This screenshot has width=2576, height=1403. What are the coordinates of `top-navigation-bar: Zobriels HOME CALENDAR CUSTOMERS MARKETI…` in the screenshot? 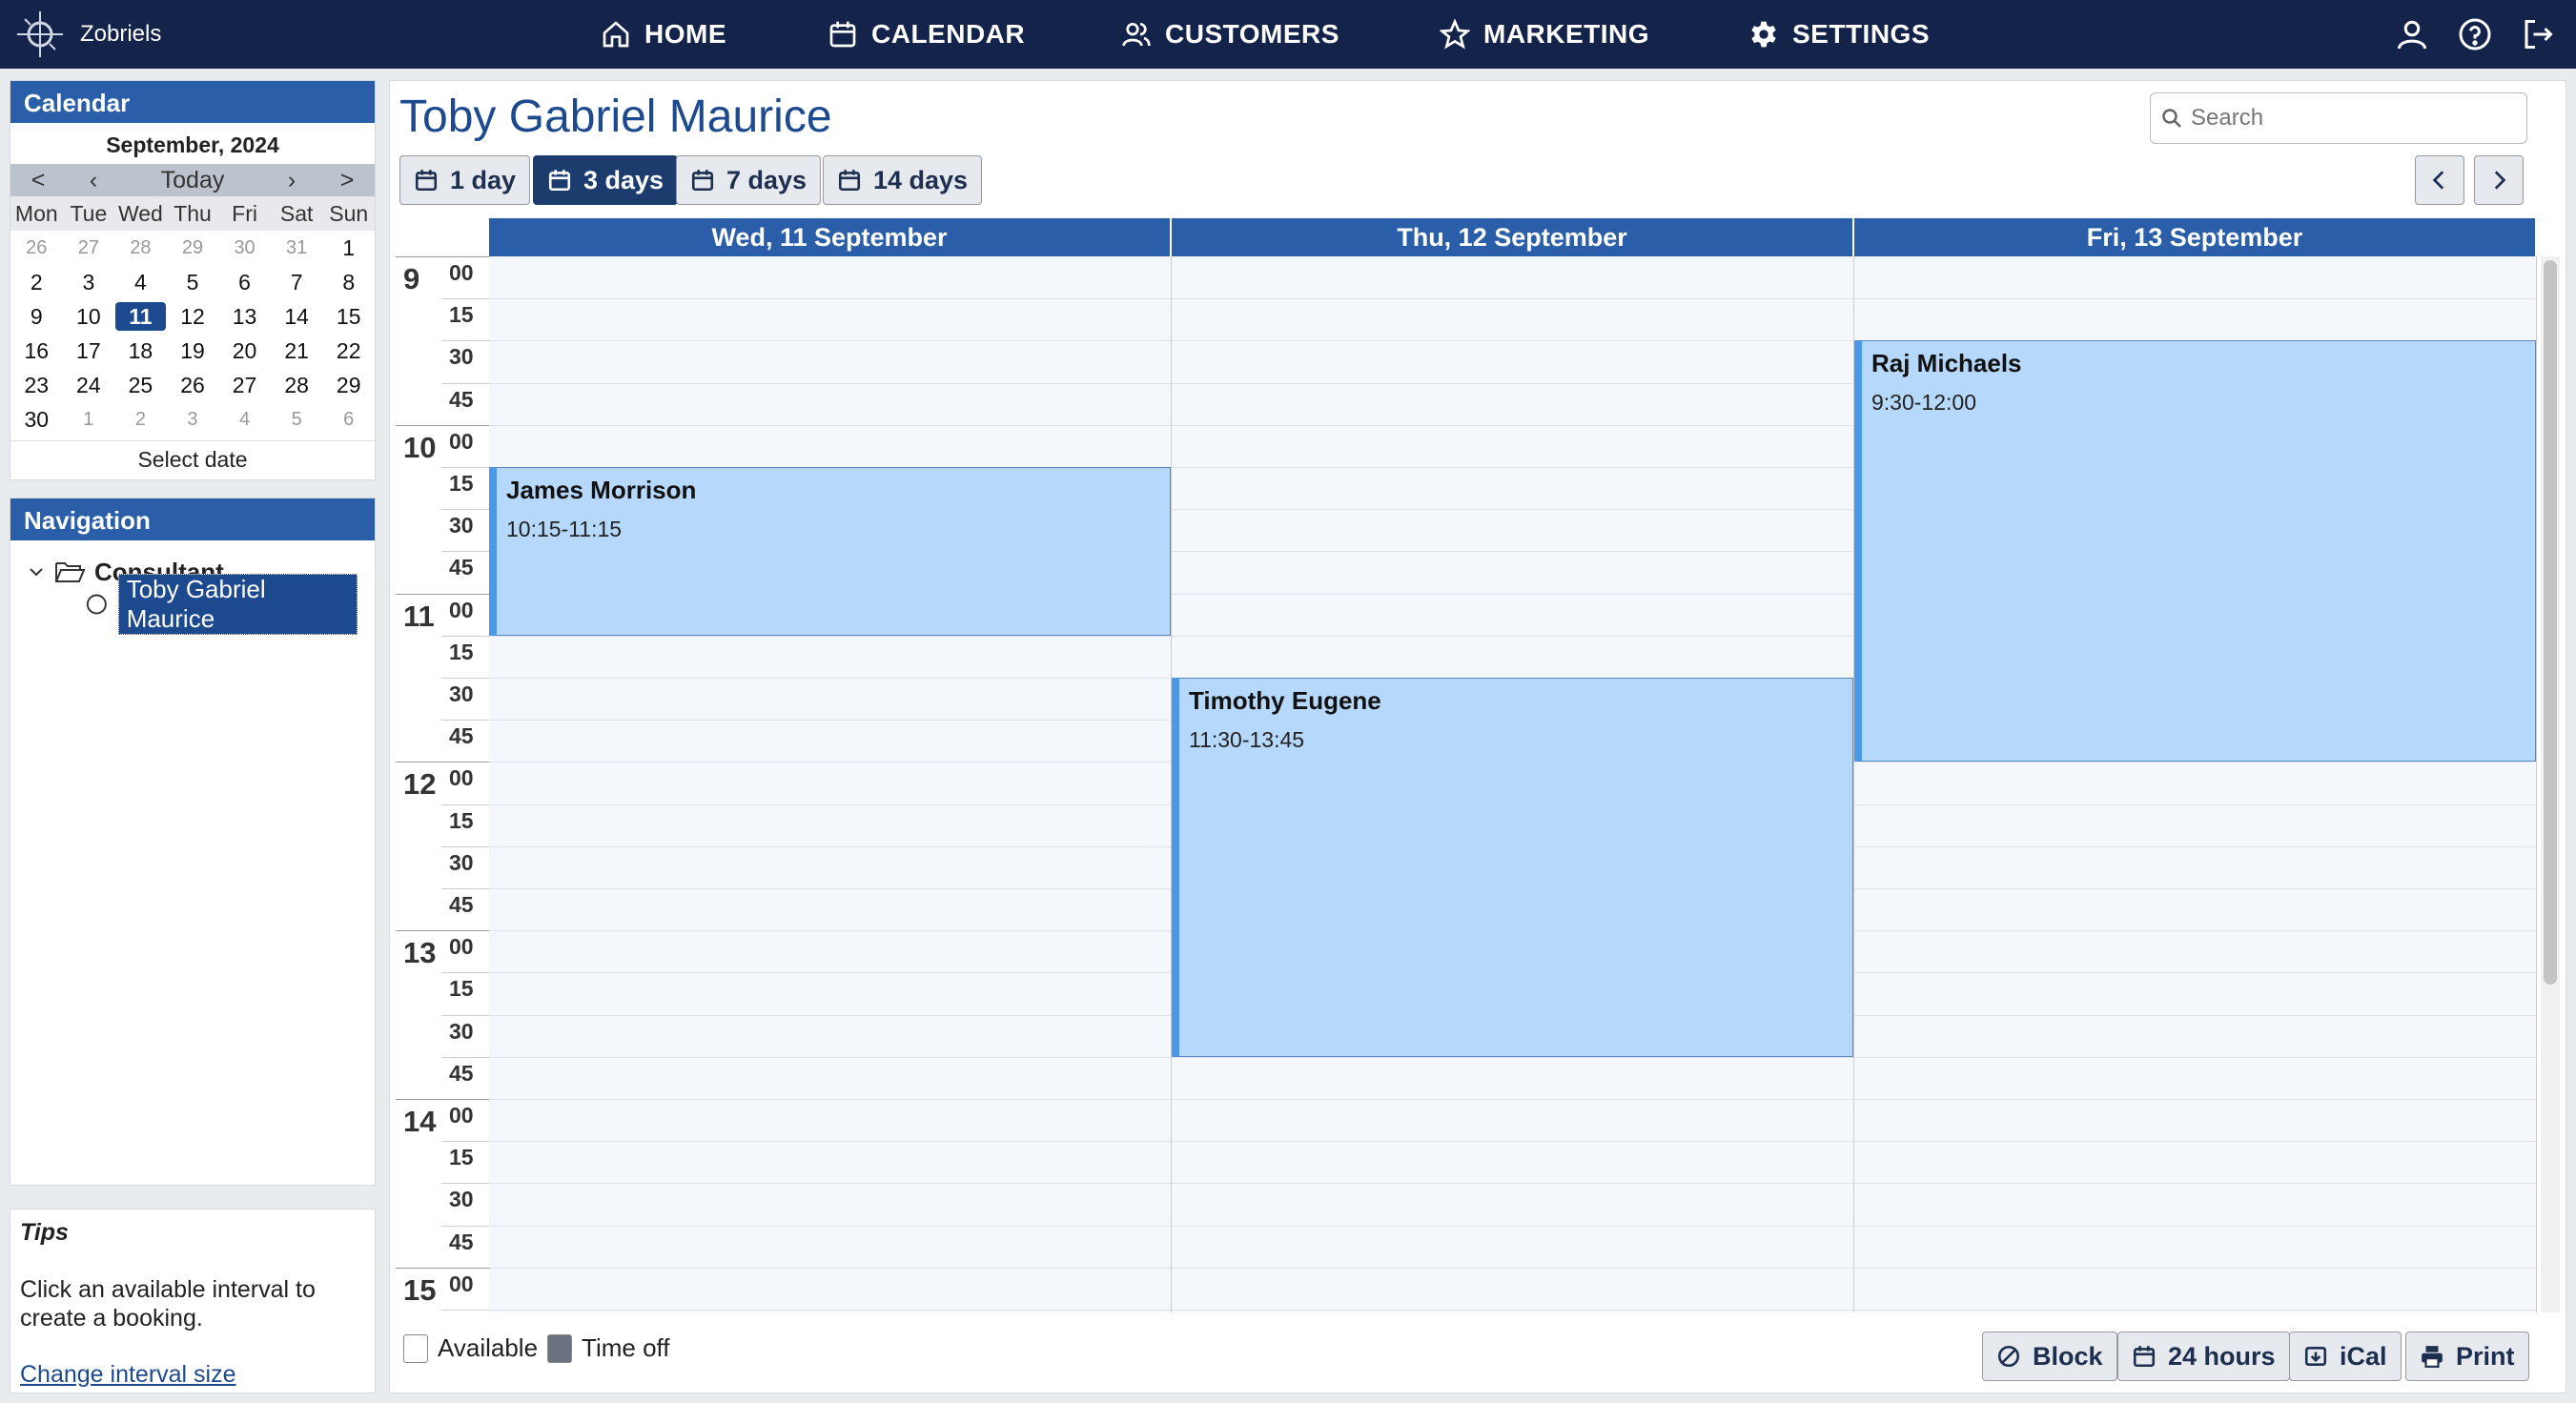 It's located at (1288, 35).